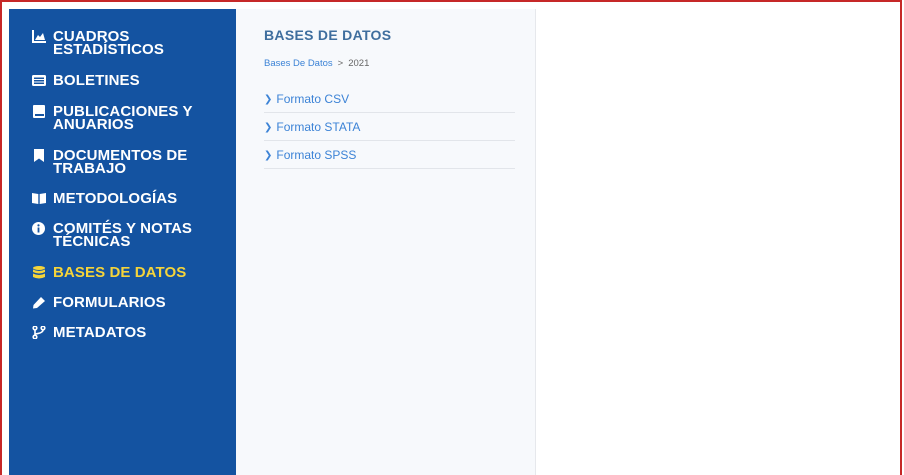 The height and width of the screenshot is (475, 904). Describe the element at coordinates (389, 99) in the screenshot. I see `link-formato-csv: ❯ Formato CSV` at that location.